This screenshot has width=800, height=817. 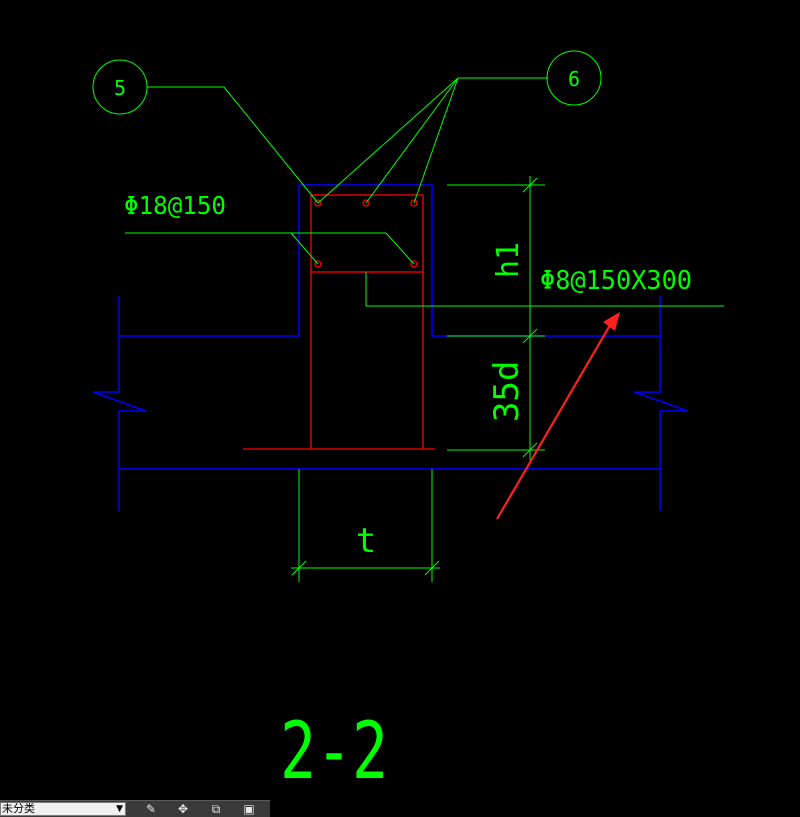 I want to click on callout-5-bubble: 5, so click(x=120, y=87).